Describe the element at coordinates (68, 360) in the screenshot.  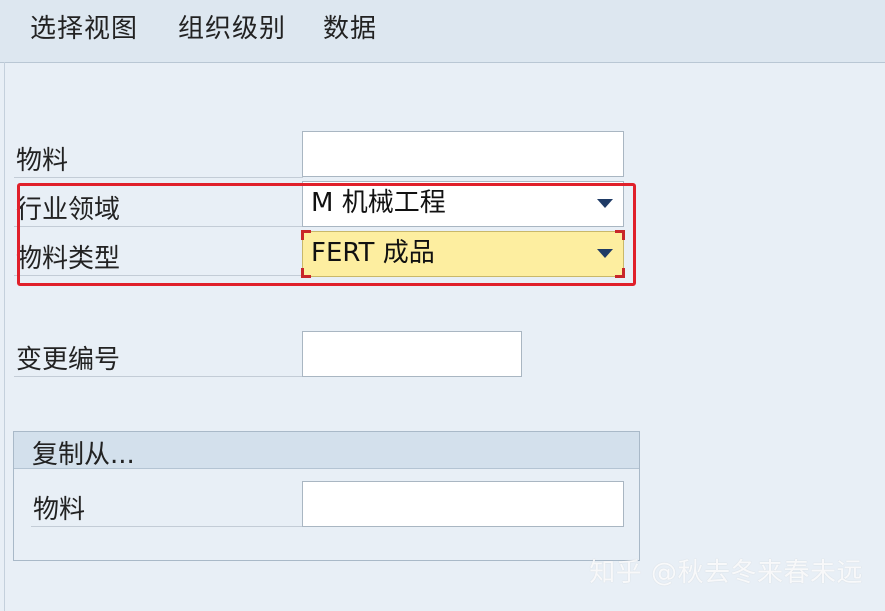
I see `change-number-label: 变更编号` at that location.